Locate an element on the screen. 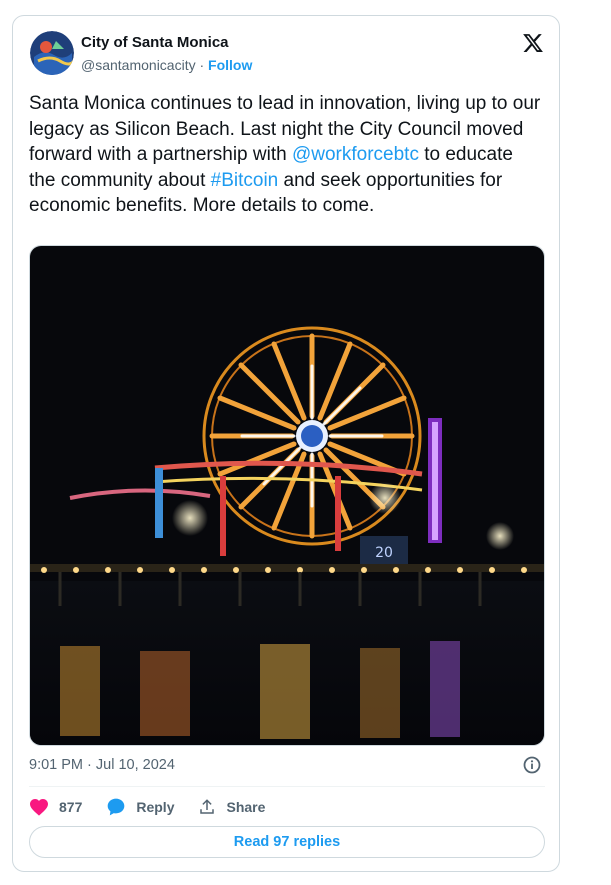  like-count: 877 is located at coordinates (71, 807).